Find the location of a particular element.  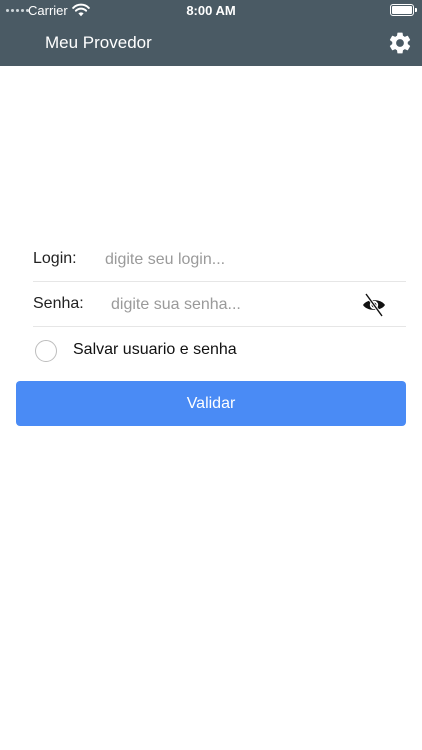

eye-slash-icon is located at coordinates (374, 305).